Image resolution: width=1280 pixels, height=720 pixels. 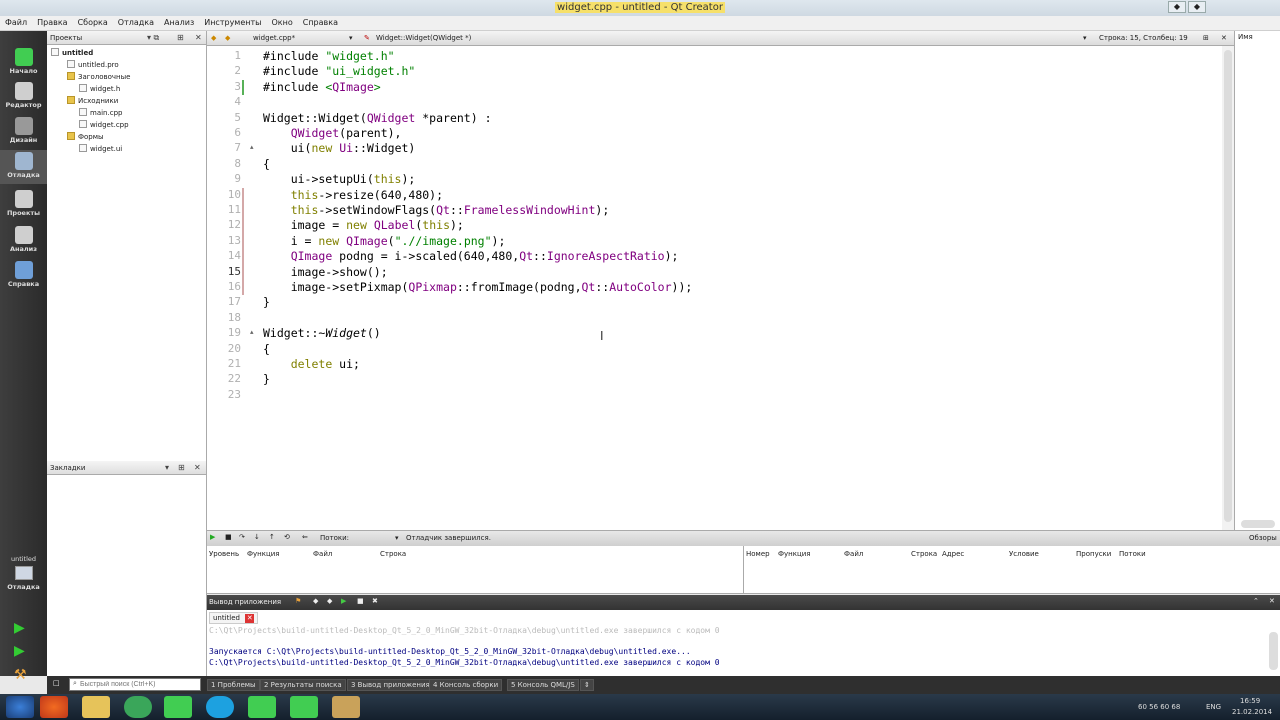 What do you see at coordinates (377, 118) in the screenshot?
I see `code-line: Widget::Widget(QWidget *parent) :` at bounding box center [377, 118].